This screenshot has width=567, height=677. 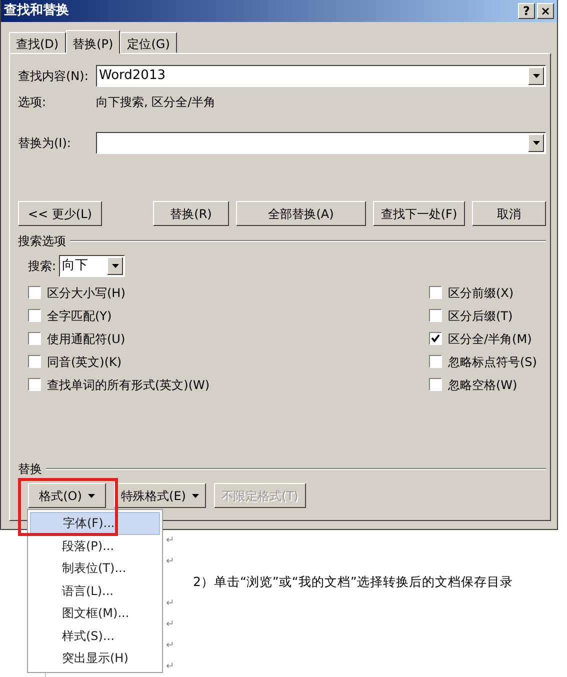 What do you see at coordinates (95, 658) in the screenshot?
I see `menu-item: 突出显示(H)` at bounding box center [95, 658].